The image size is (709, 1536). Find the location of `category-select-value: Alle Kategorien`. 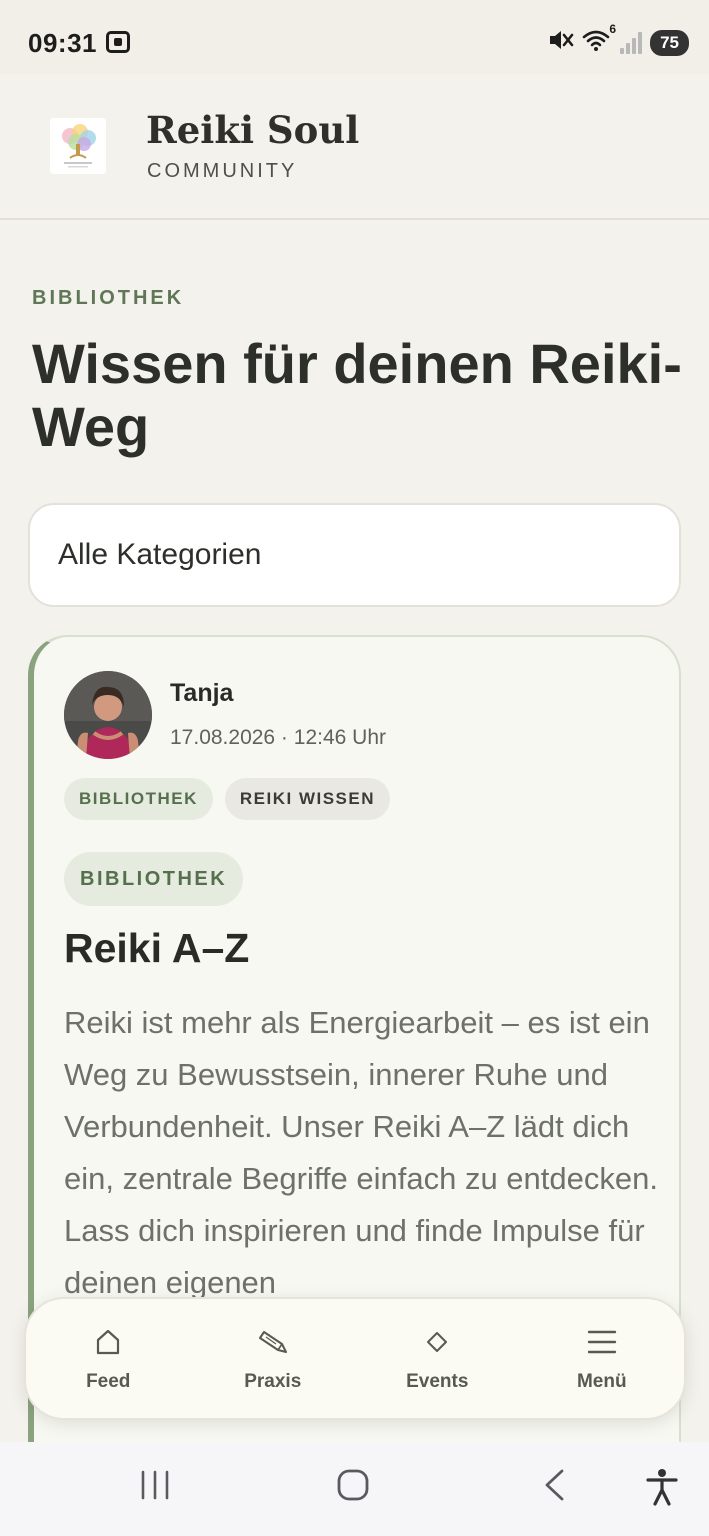

category-select-value: Alle Kategorien is located at coordinates (160, 554).